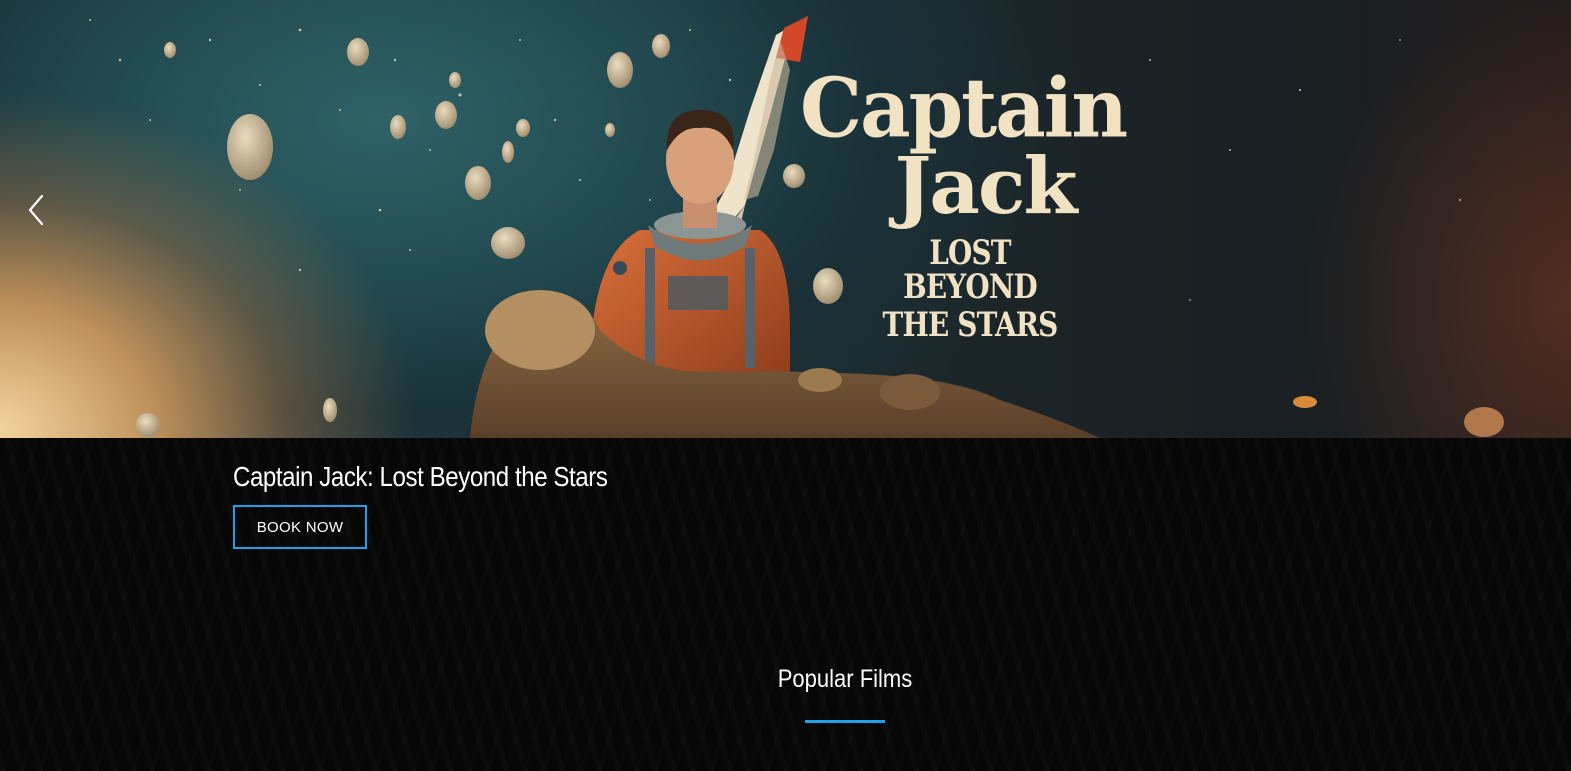  Describe the element at coordinates (986, 186) in the screenshot. I see `poster-title-line2: Jack` at that location.